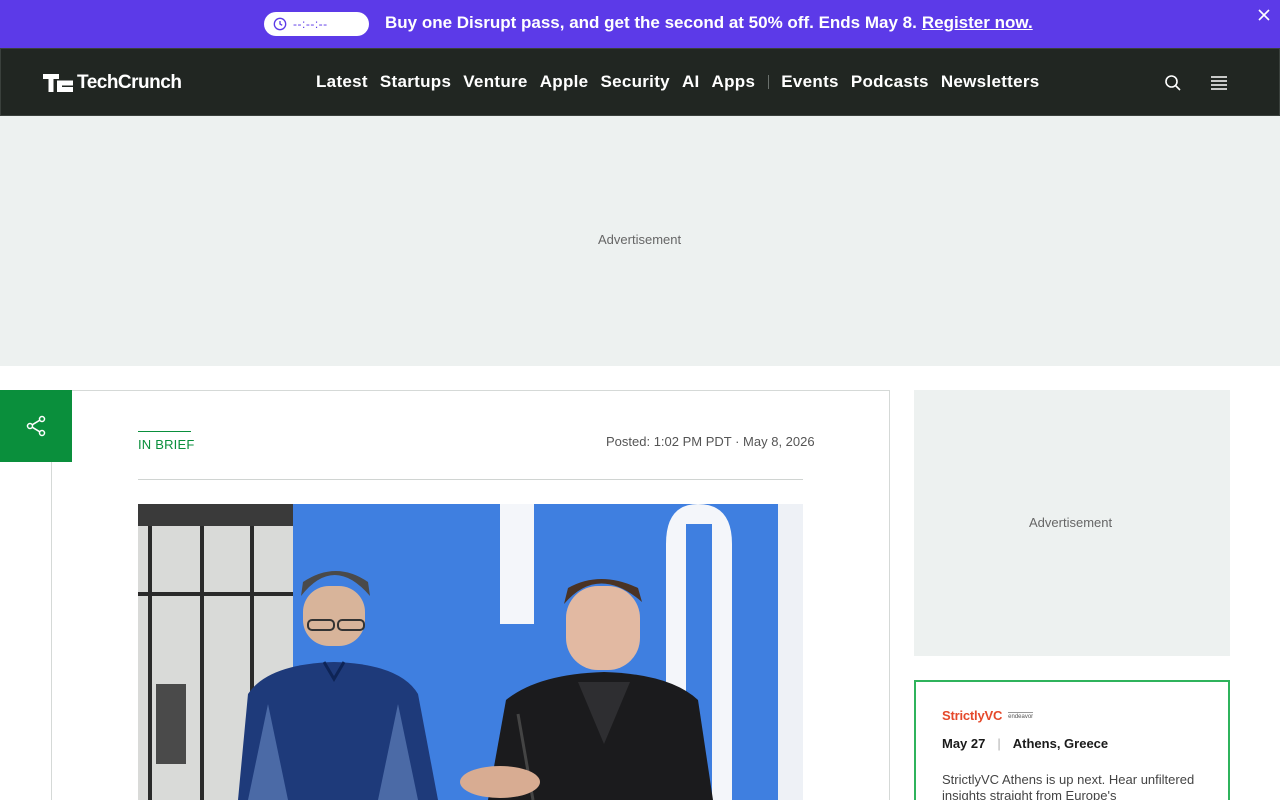 The image size is (1280, 800). What do you see at coordinates (977, 22) in the screenshot?
I see `register-link: Register now.` at bounding box center [977, 22].